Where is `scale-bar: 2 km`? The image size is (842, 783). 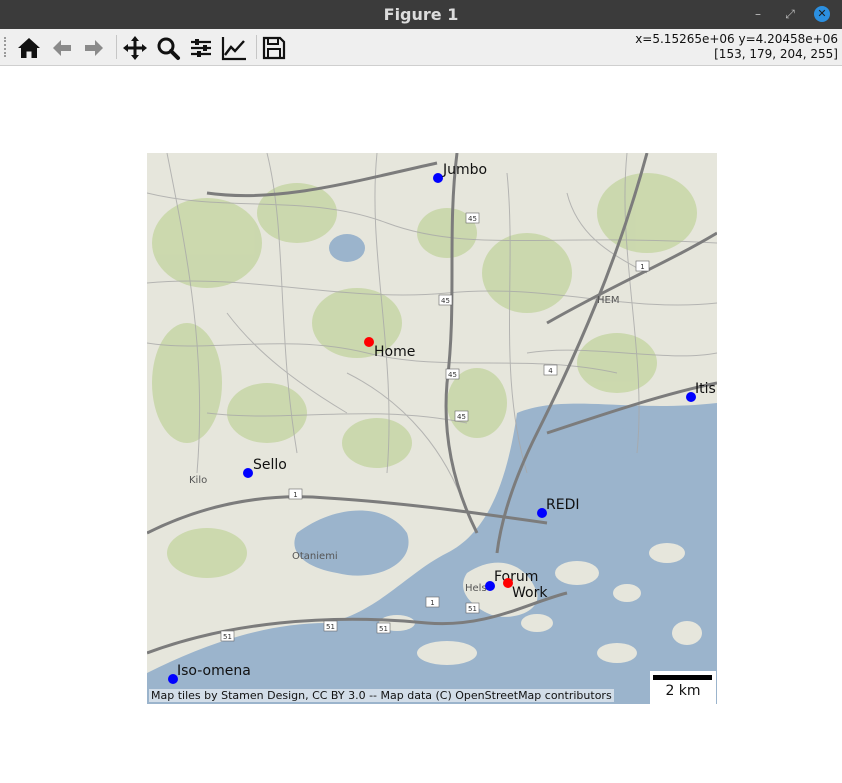
scale-bar: 2 km is located at coordinates (683, 687).